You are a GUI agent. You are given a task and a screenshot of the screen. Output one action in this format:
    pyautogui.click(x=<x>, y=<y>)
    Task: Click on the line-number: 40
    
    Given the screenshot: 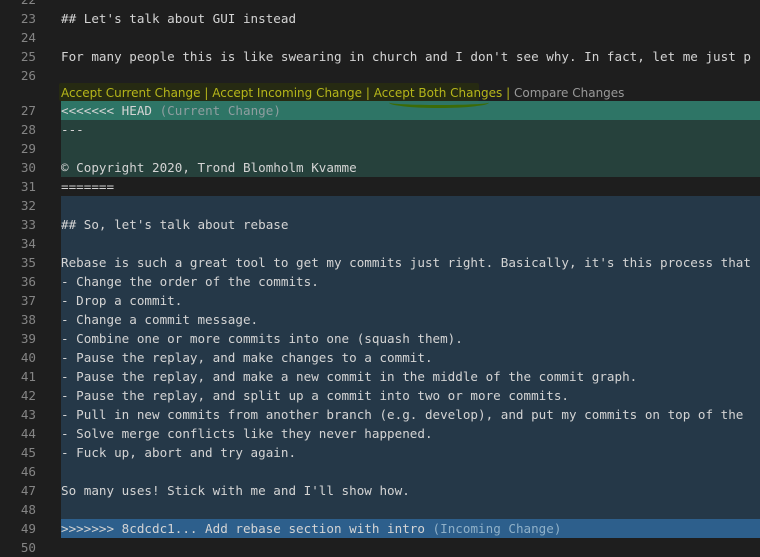 What is the action you would take?
    pyautogui.click(x=18, y=357)
    